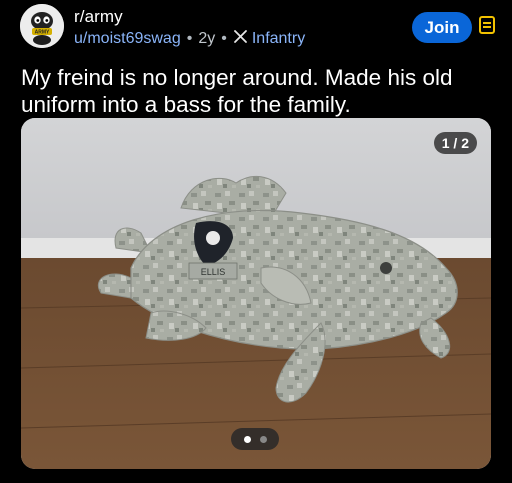  I want to click on post-meta: u/moist69swag • 2y • Infantry, so click(189, 39).